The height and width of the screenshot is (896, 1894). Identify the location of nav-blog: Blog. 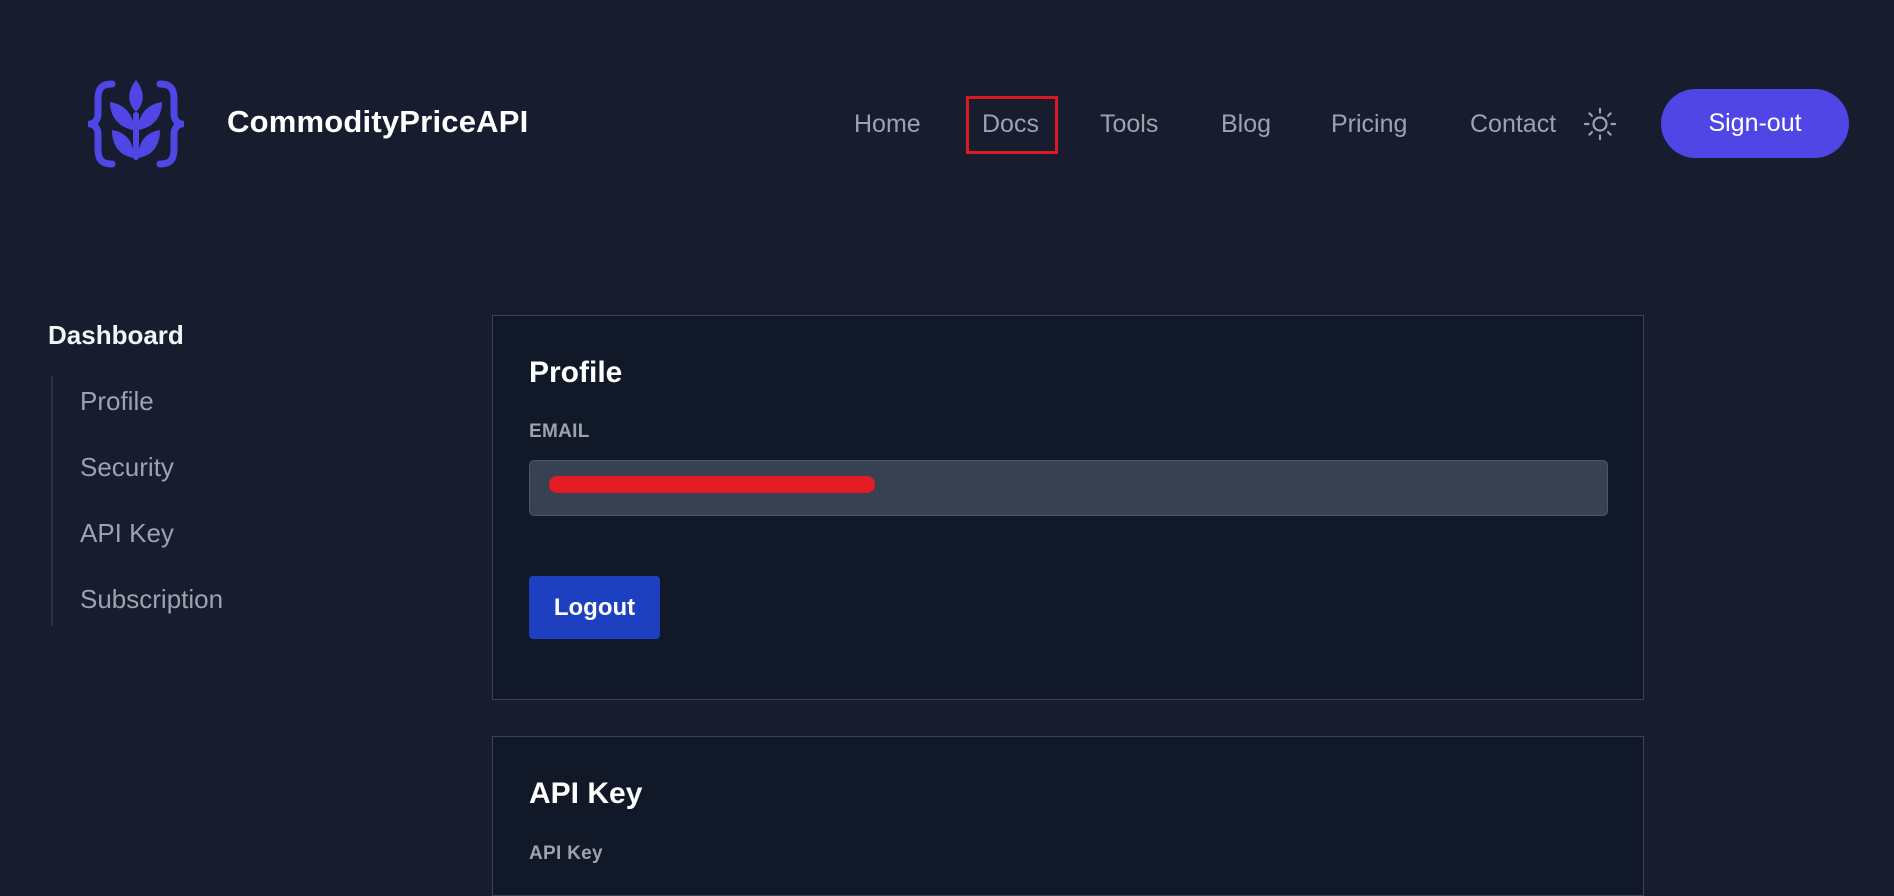
(1246, 124).